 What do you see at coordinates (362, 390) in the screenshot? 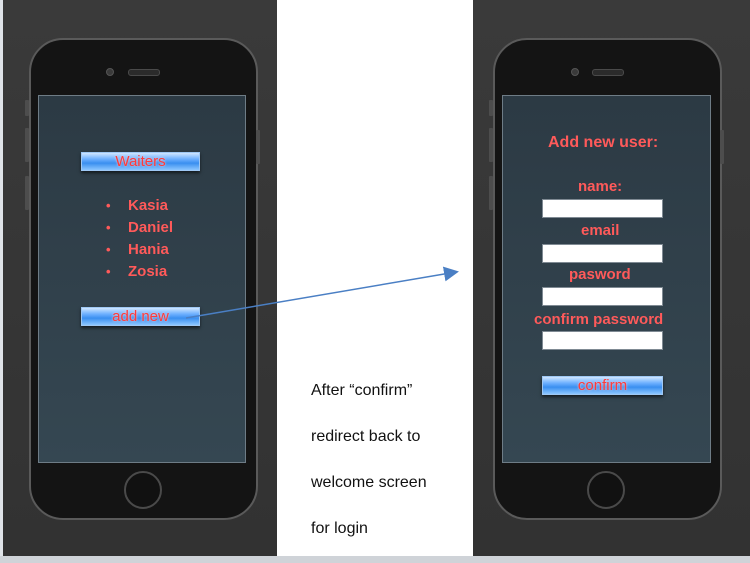
I see `note-line: After “confirm”` at bounding box center [362, 390].